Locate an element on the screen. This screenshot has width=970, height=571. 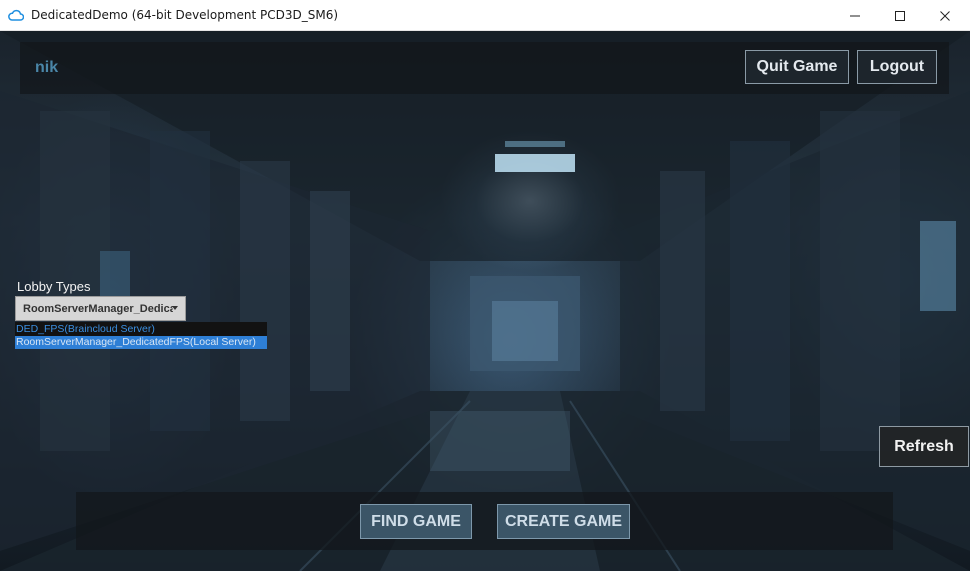
dropdown-caret-icon is located at coordinates (175, 308).